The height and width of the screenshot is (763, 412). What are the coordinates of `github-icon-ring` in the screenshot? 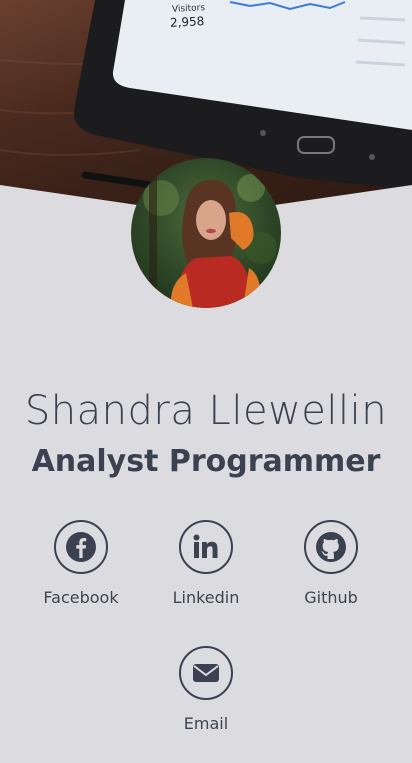 It's located at (331, 547).